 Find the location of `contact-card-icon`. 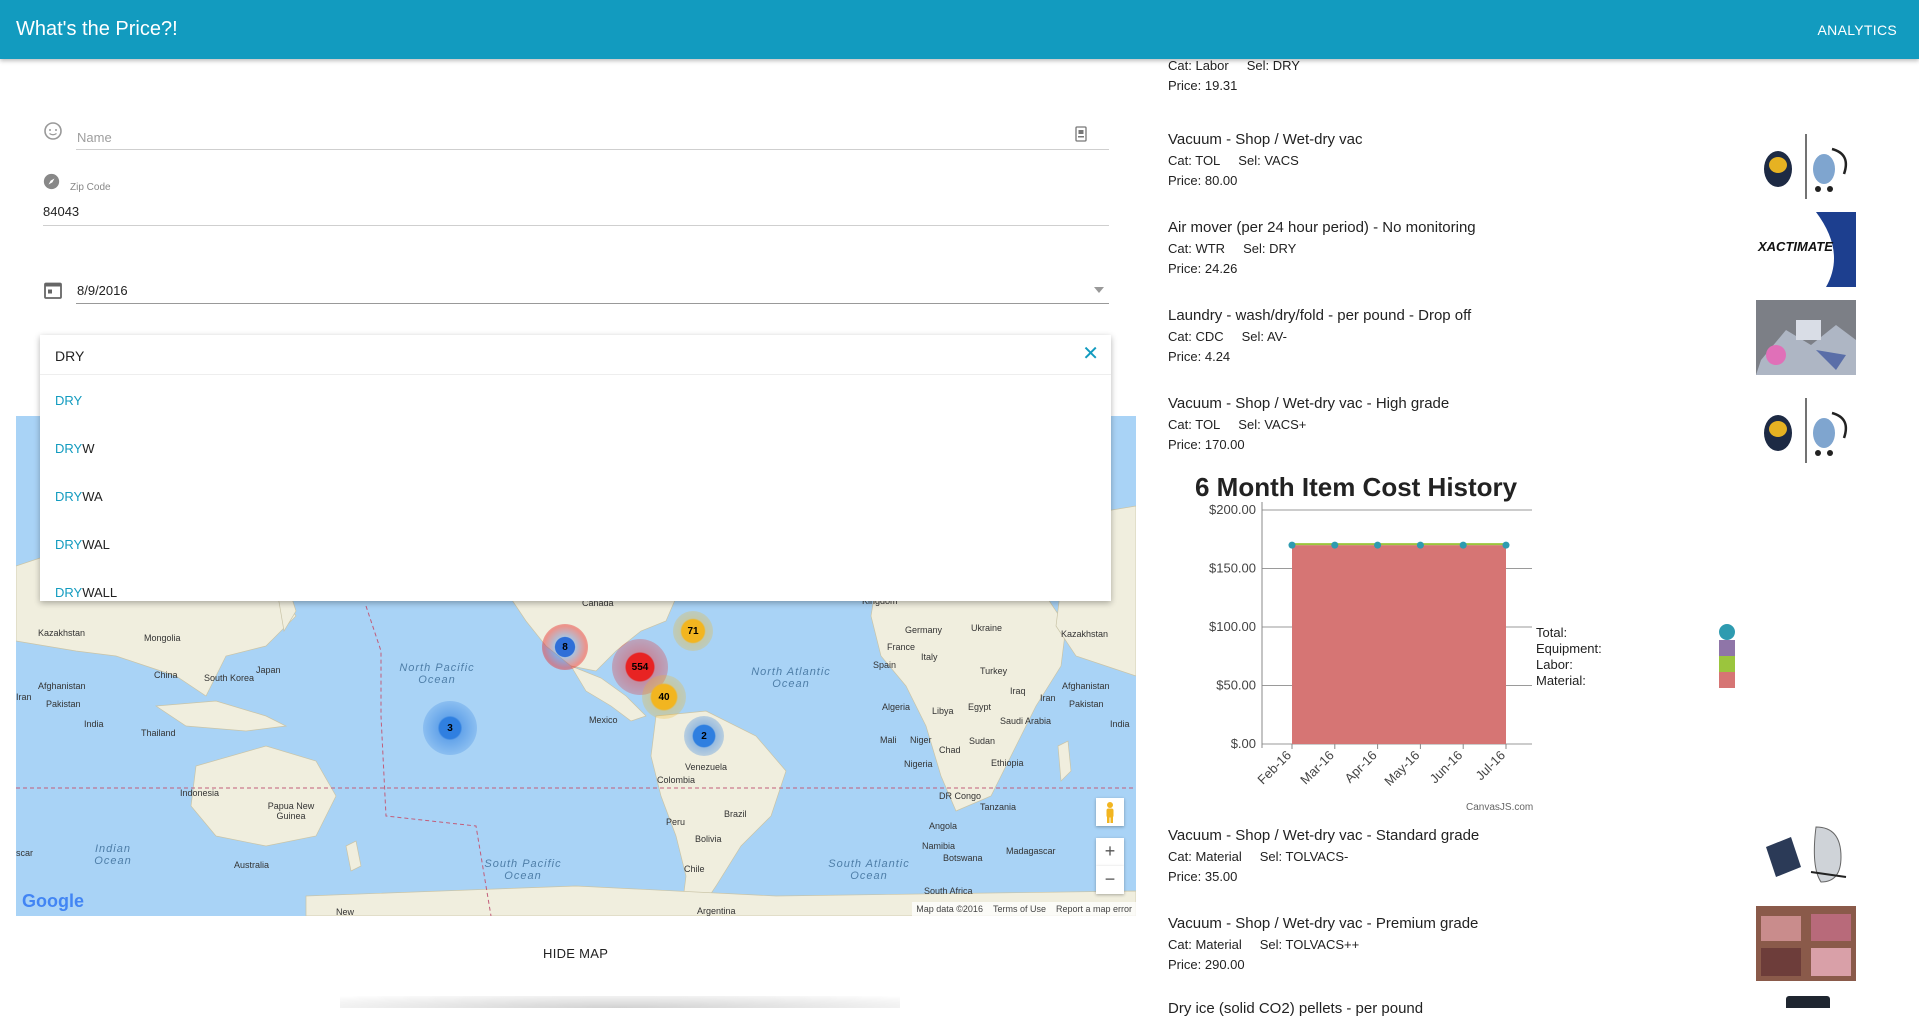

contact-card-icon is located at coordinates (1081, 134).